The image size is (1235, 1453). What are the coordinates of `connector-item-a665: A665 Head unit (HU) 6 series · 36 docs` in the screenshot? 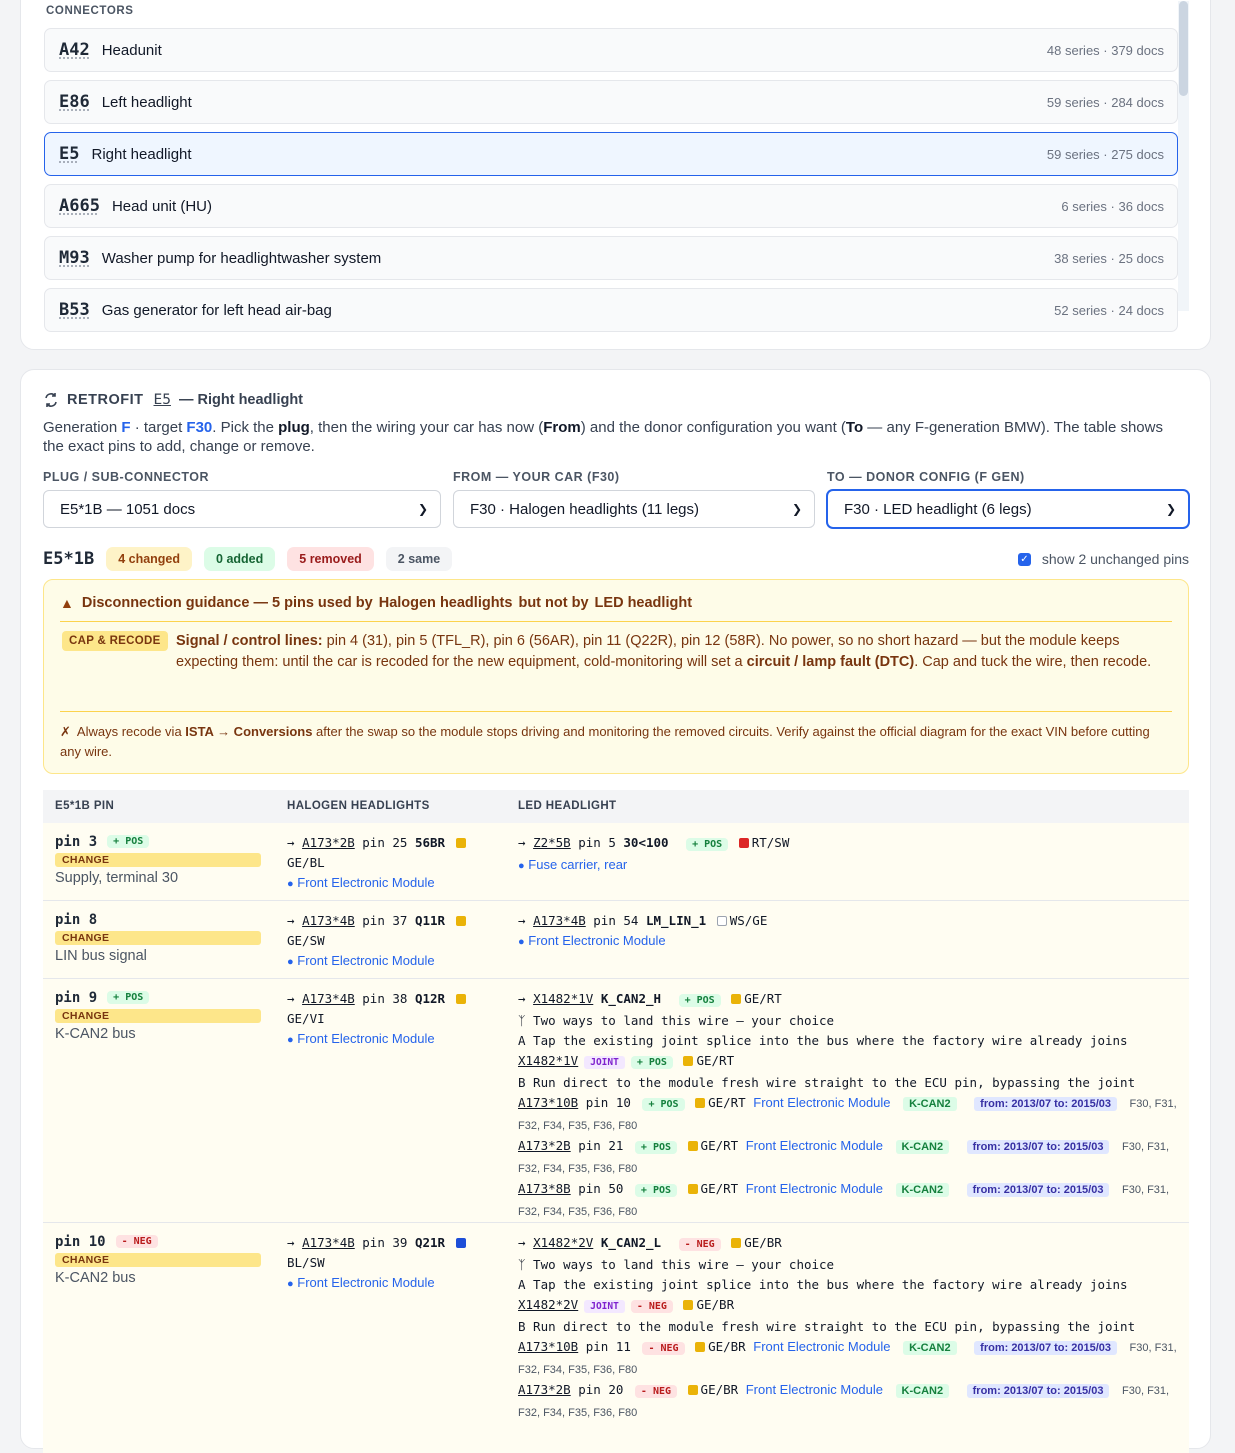 It's located at (611, 206).